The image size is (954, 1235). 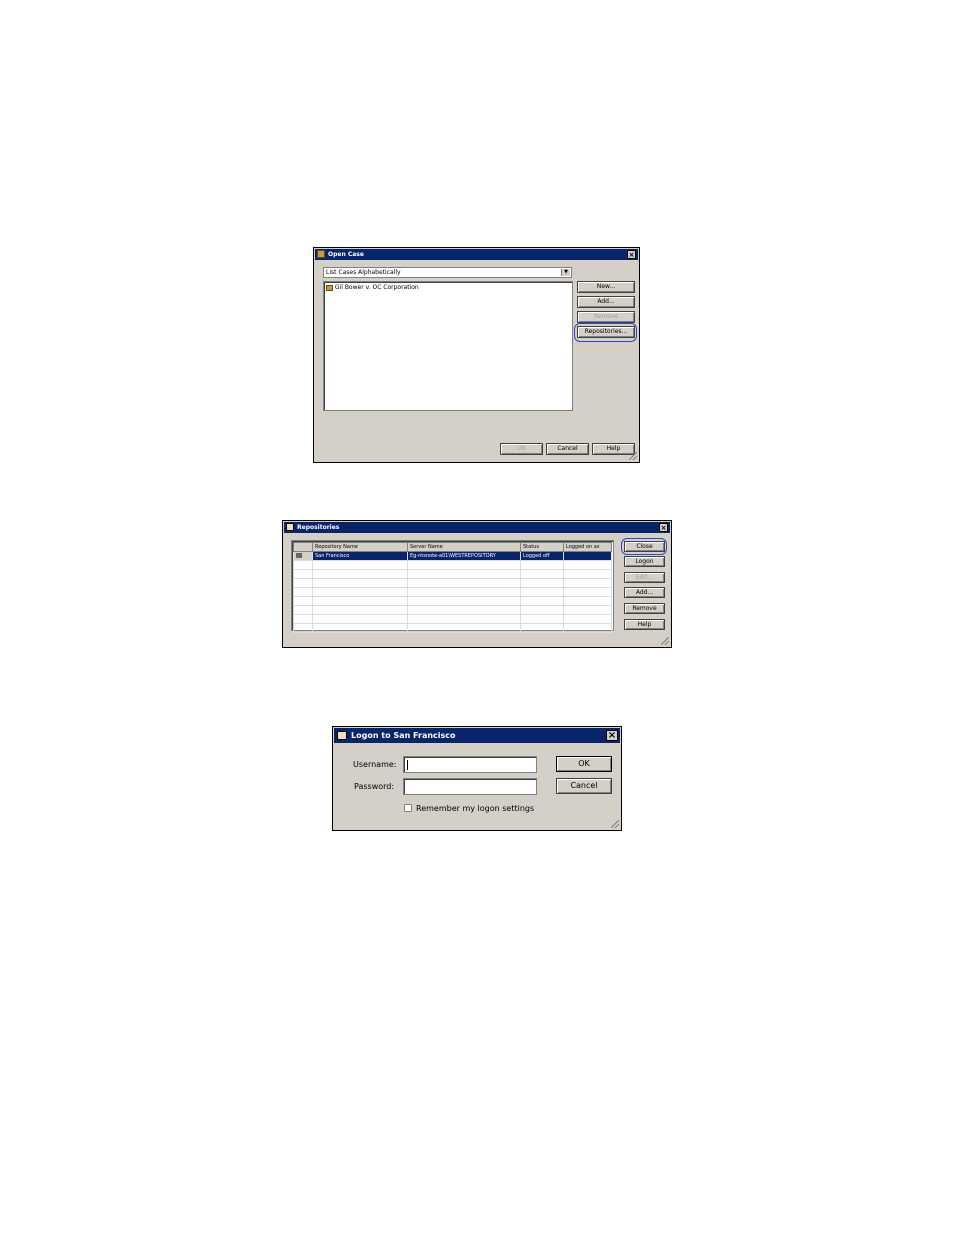 What do you see at coordinates (475, 808) in the screenshot?
I see `remember-label: Remember my logon settings` at bounding box center [475, 808].